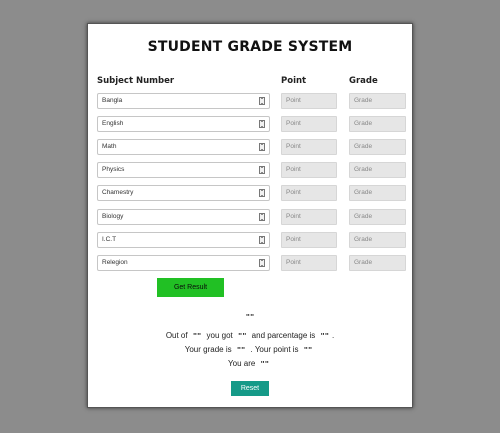  I want to click on result-status-line: You are "", so click(250, 363).